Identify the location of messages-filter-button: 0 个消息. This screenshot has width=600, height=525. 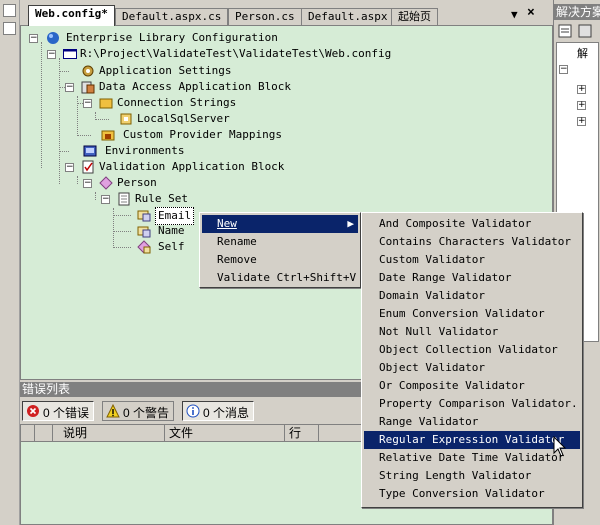
(218, 411).